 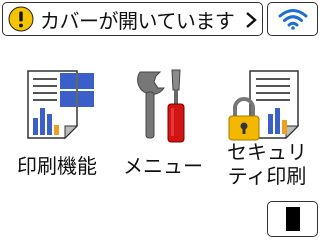 I want to click on status-message: カバーが開いています, so click(x=137, y=20).